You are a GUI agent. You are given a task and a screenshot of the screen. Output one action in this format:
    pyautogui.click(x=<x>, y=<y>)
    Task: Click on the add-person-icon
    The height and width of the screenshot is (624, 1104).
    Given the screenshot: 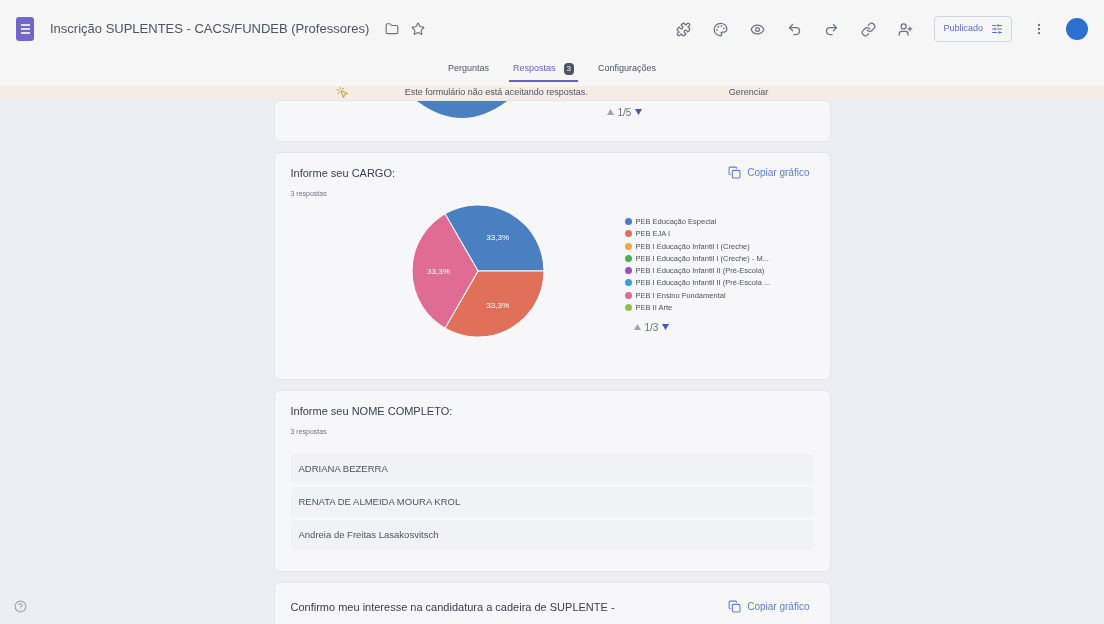 What is the action you would take?
    pyautogui.click(x=906, y=29)
    